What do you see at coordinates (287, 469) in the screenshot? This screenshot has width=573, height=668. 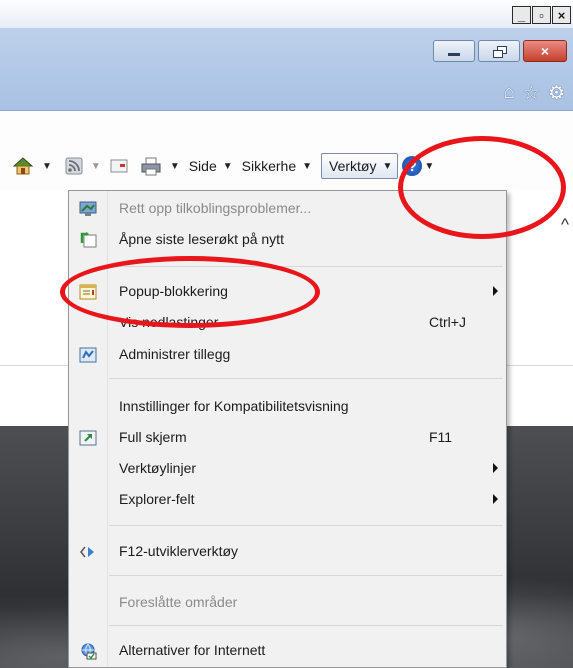 I see `menu-item-toolbars: Verktøylinjer` at bounding box center [287, 469].